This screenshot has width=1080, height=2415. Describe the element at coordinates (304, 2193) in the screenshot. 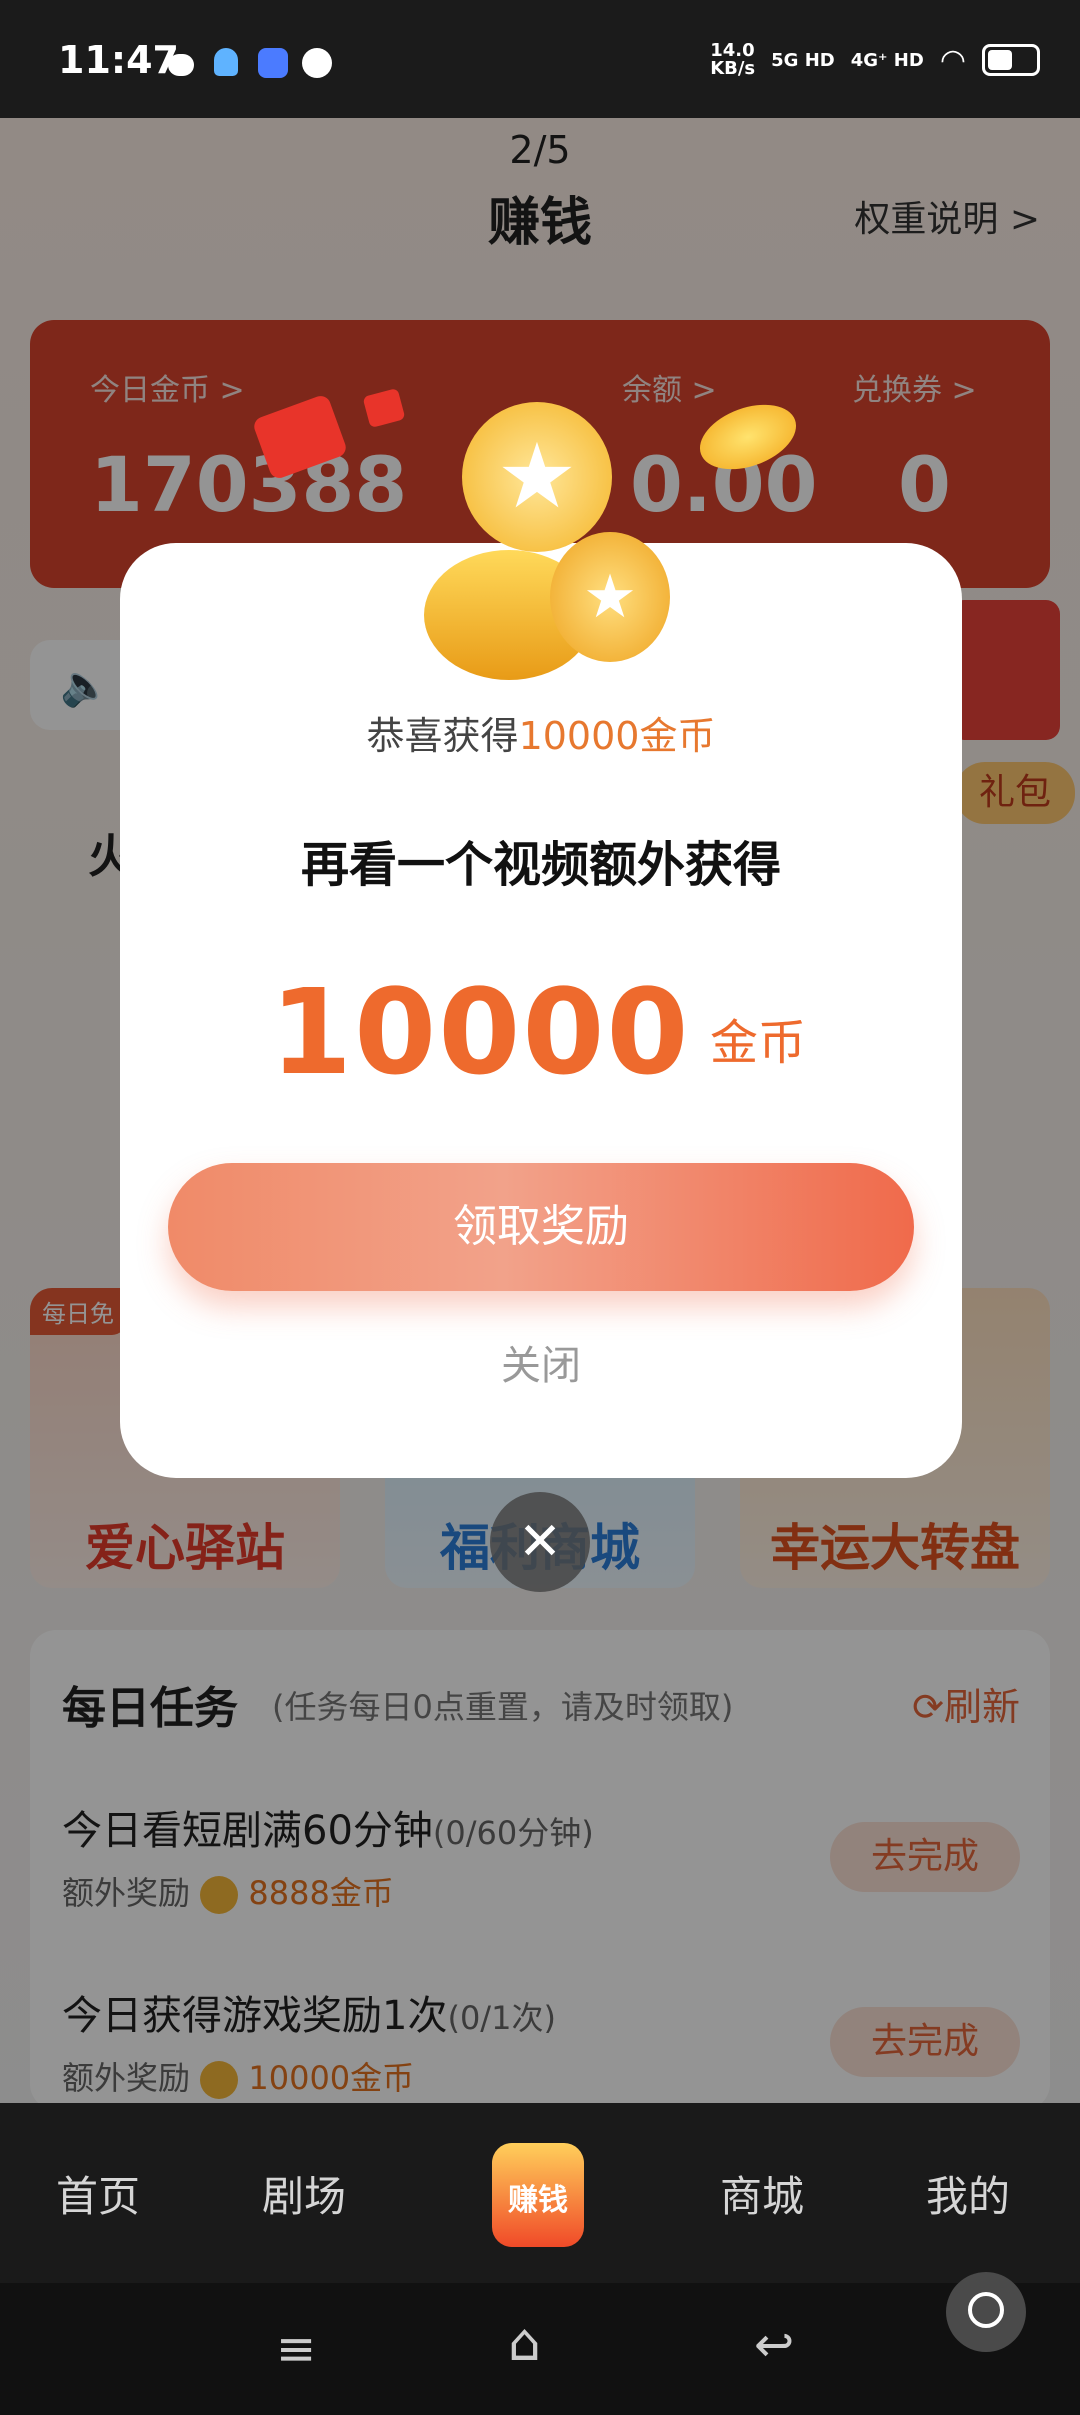

I see `nav-theater: 剧场` at that location.